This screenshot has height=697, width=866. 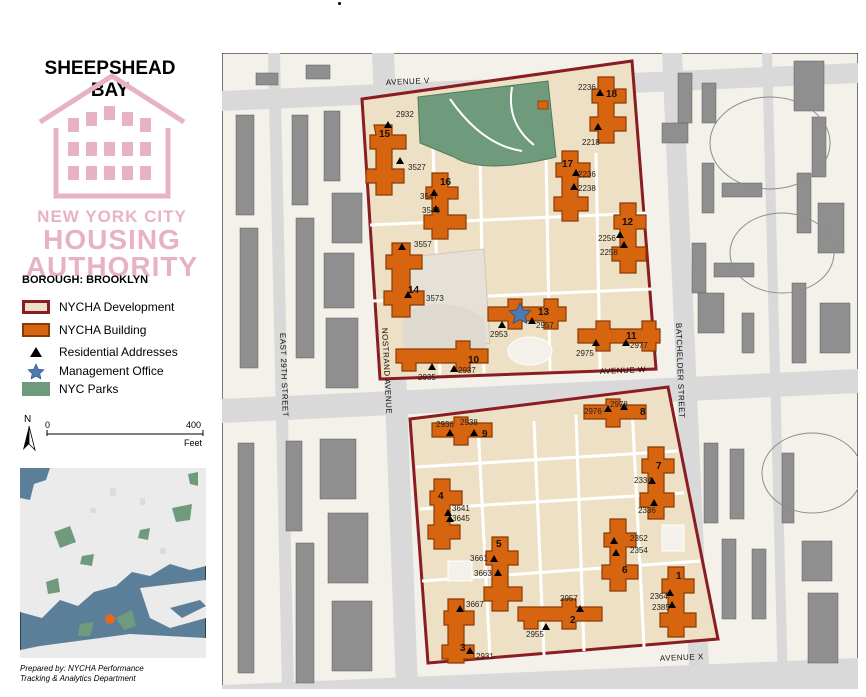 I want to click on legend-building: NYCHA Building, so click(x=84, y=330).